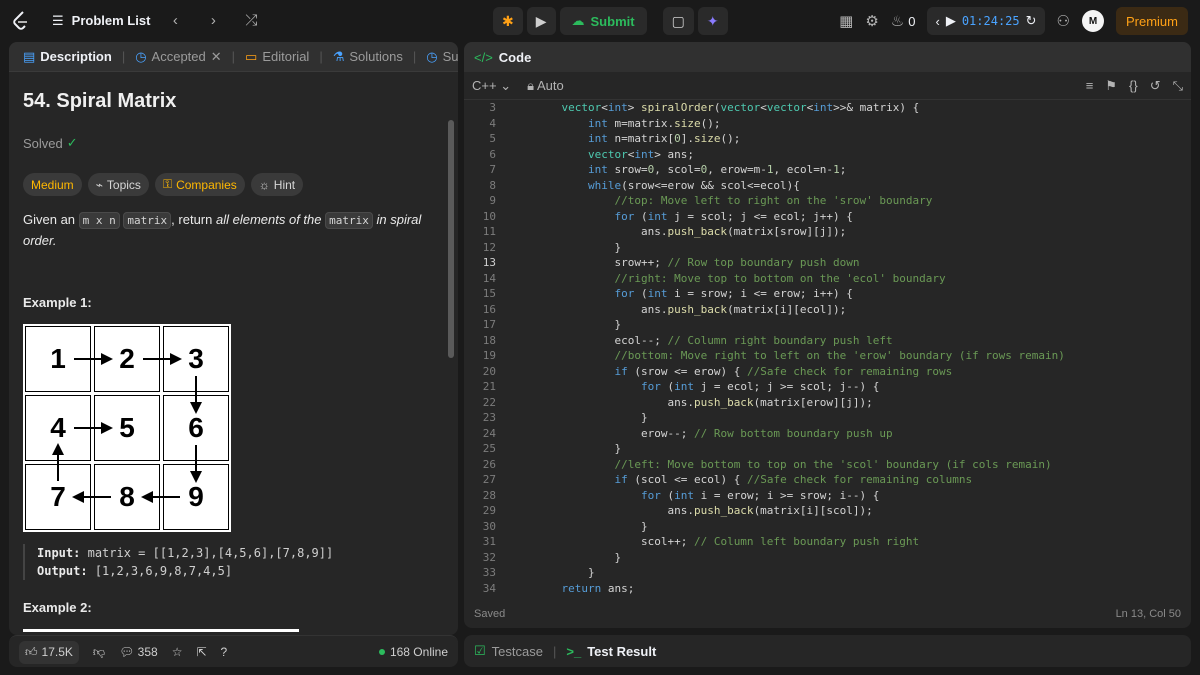  Describe the element at coordinates (1151, 21) in the screenshot. I see `premium-button: Premium` at that location.